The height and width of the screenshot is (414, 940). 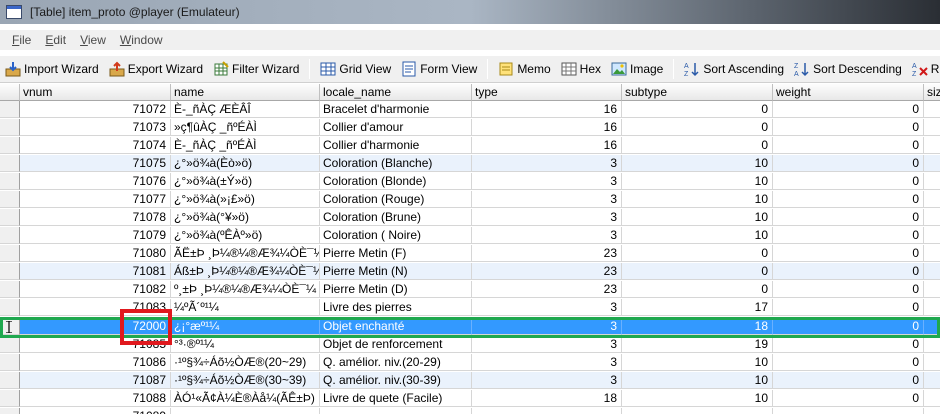 What do you see at coordinates (156, 69) in the screenshot?
I see `export-wizard-button: Export Wizard` at bounding box center [156, 69].